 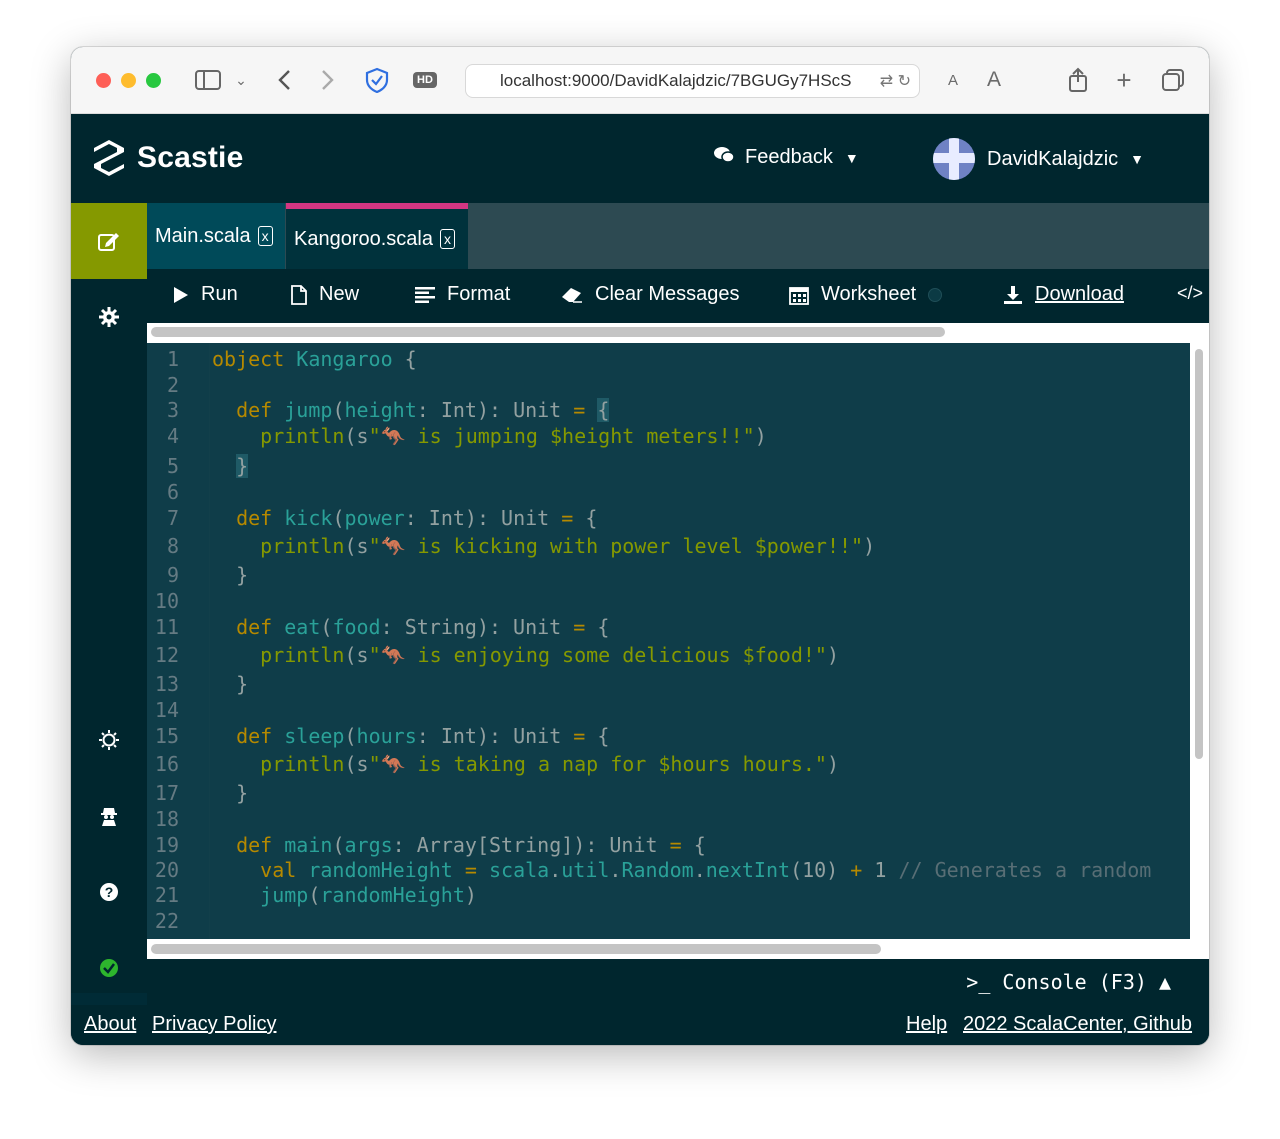 I want to click on edit-icon, so click(x=108, y=242).